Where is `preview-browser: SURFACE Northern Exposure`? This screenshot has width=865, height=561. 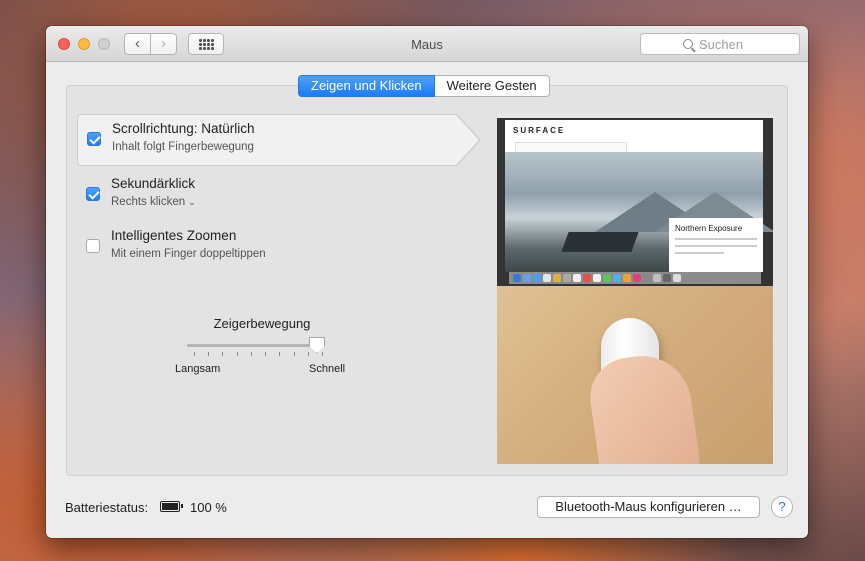
preview-browser: SURFACE Northern Exposure is located at coordinates (639, 196).